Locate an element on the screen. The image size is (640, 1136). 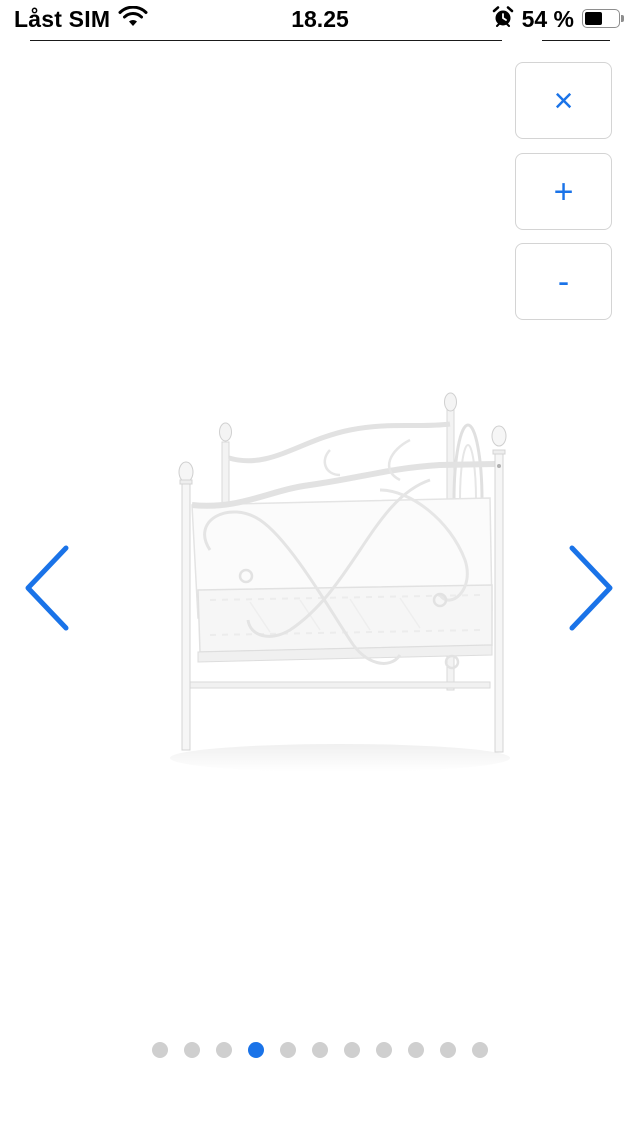
zoom-in-button: + is located at coordinates (563, 191).